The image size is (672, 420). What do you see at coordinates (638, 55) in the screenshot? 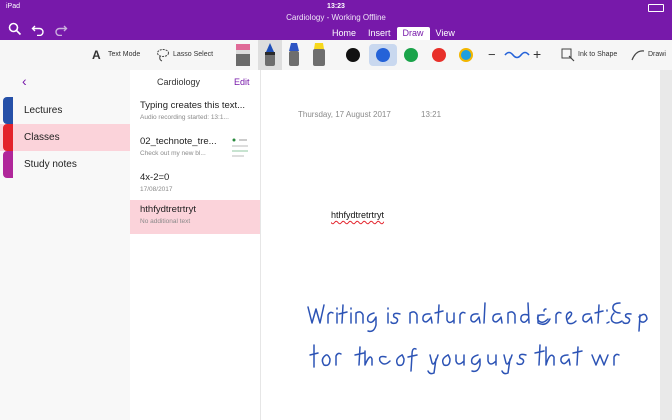
I see `drawing-icon` at bounding box center [638, 55].